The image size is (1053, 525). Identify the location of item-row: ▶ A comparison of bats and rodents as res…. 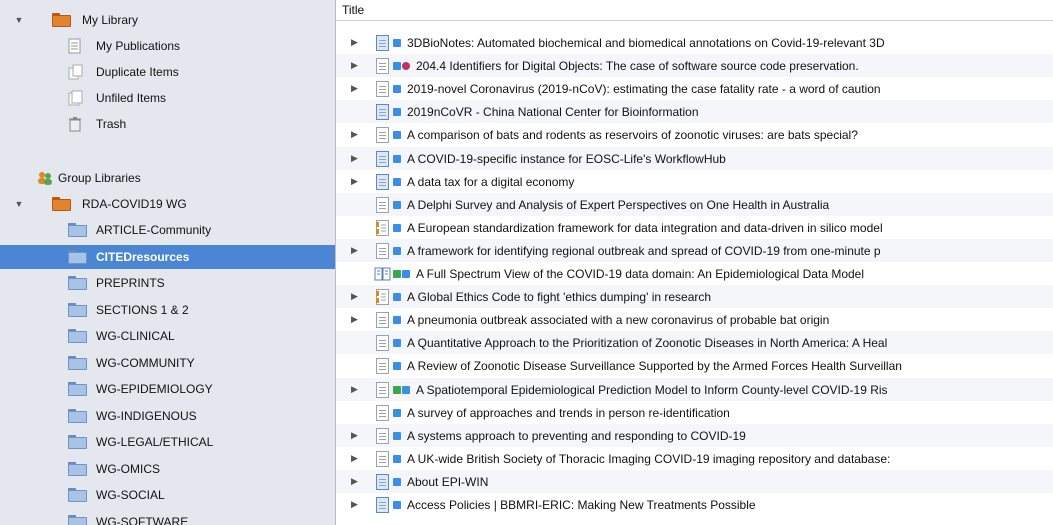
(694, 135).